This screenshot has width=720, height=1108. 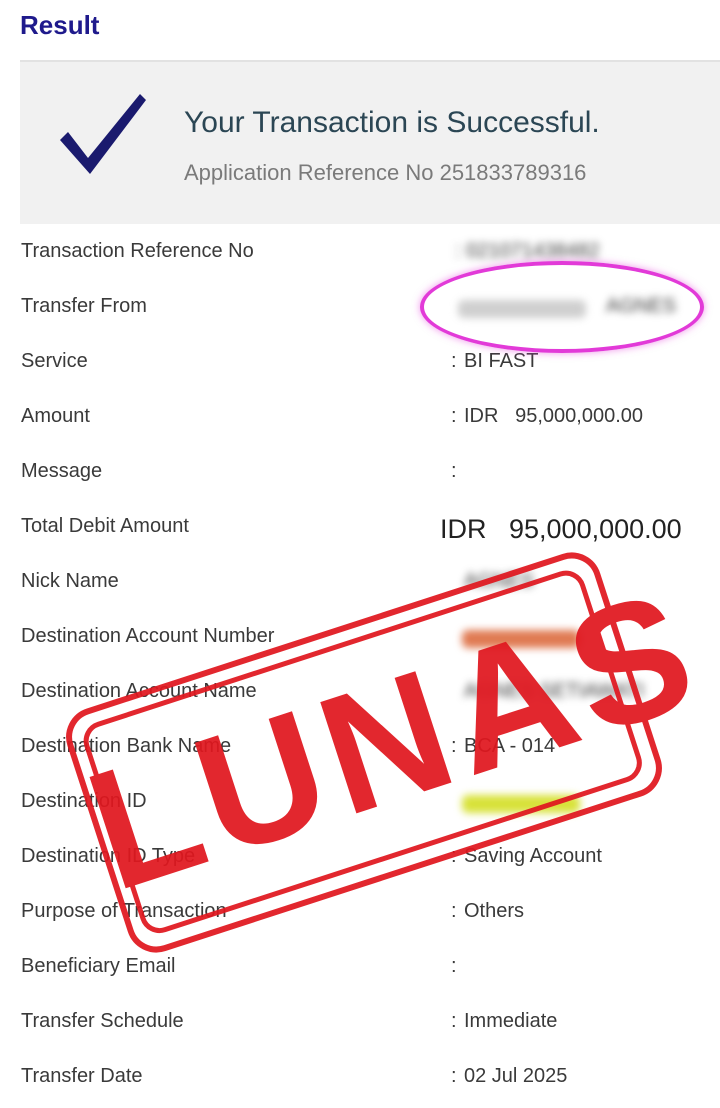 What do you see at coordinates (561, 529) in the screenshot?
I see `total-debit-value: IDR 95,000,000.00` at bounding box center [561, 529].